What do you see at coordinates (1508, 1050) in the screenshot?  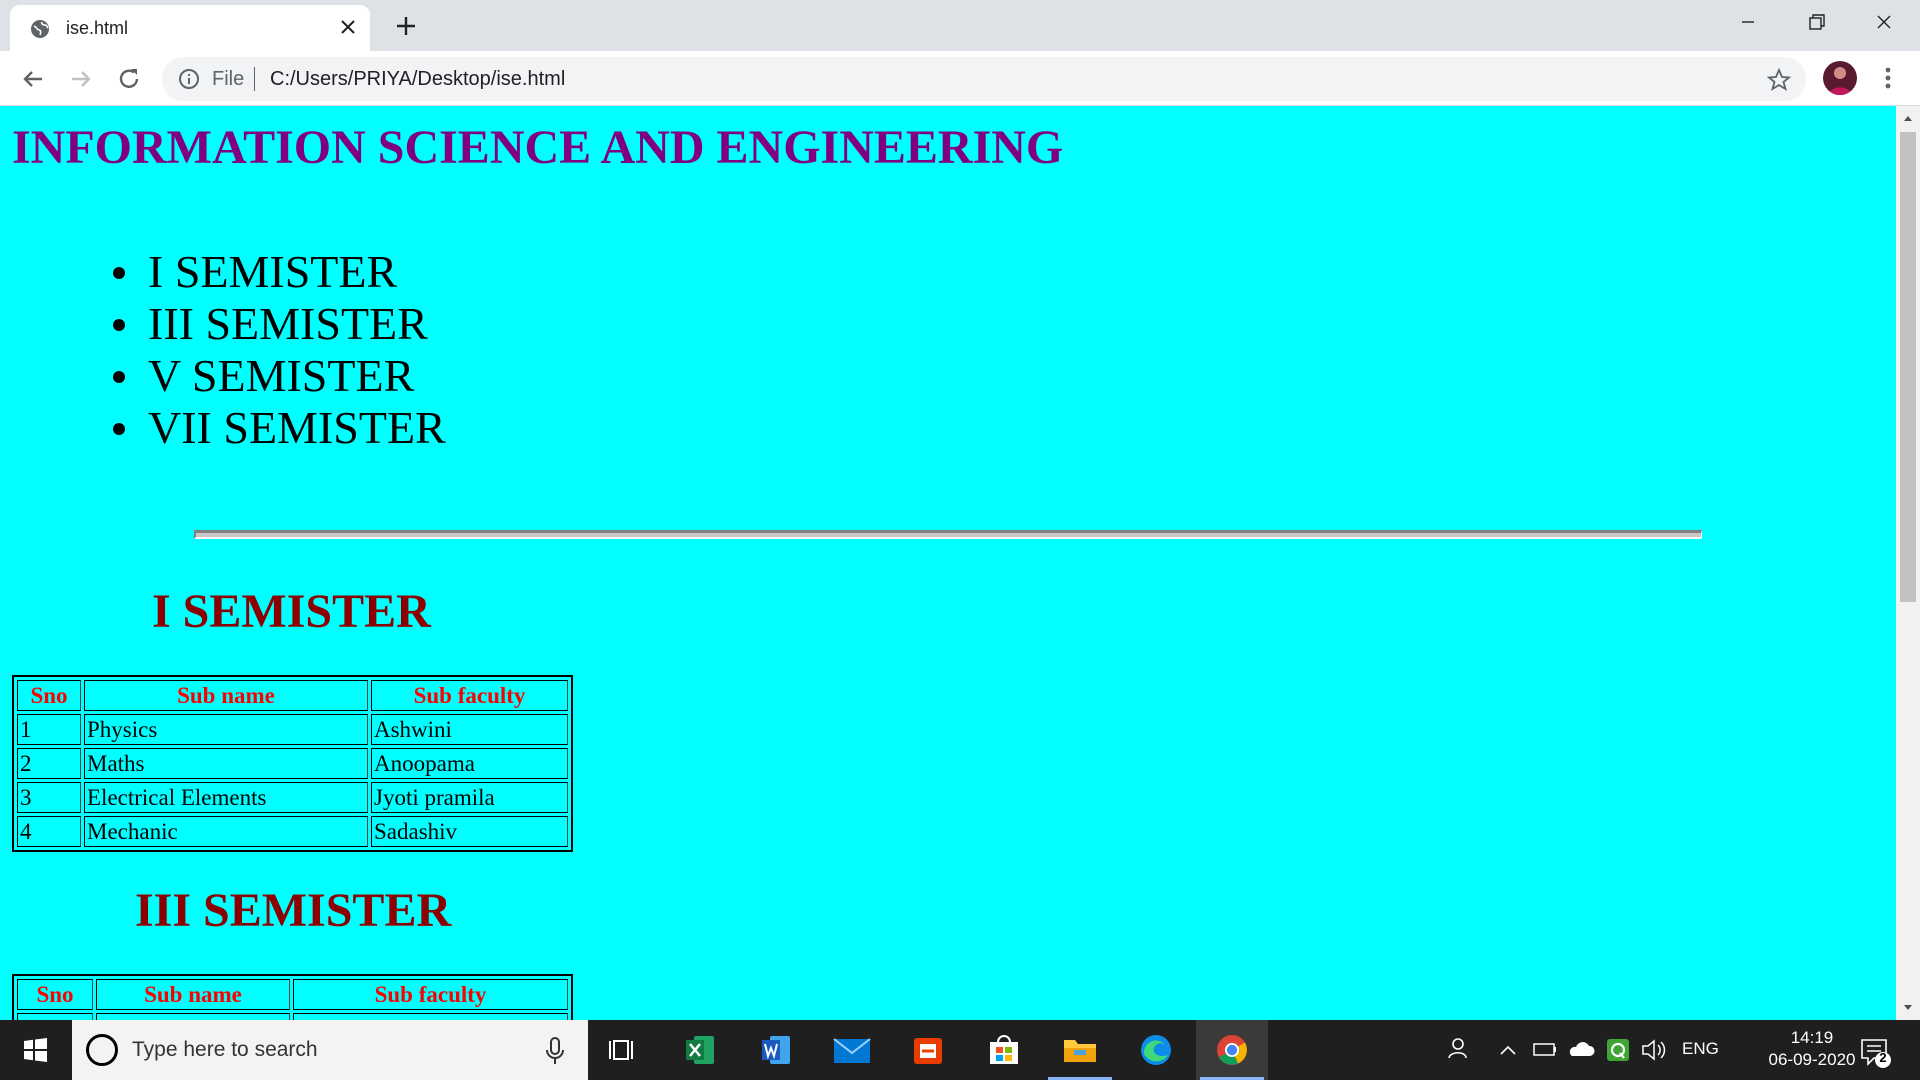 I see `chevron-up-icon` at bounding box center [1508, 1050].